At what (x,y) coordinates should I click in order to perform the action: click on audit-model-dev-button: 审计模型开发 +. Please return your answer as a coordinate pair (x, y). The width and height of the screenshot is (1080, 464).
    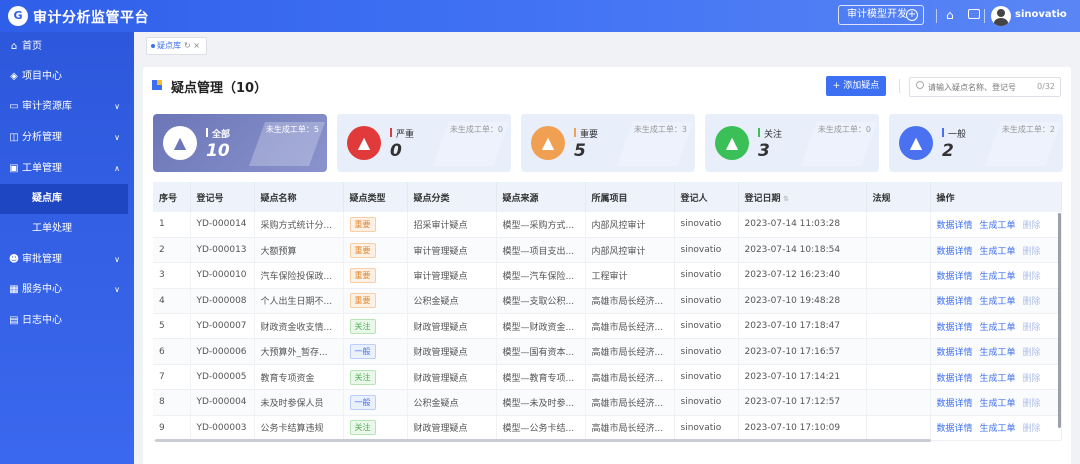
    Looking at the image, I should click on (881, 15).